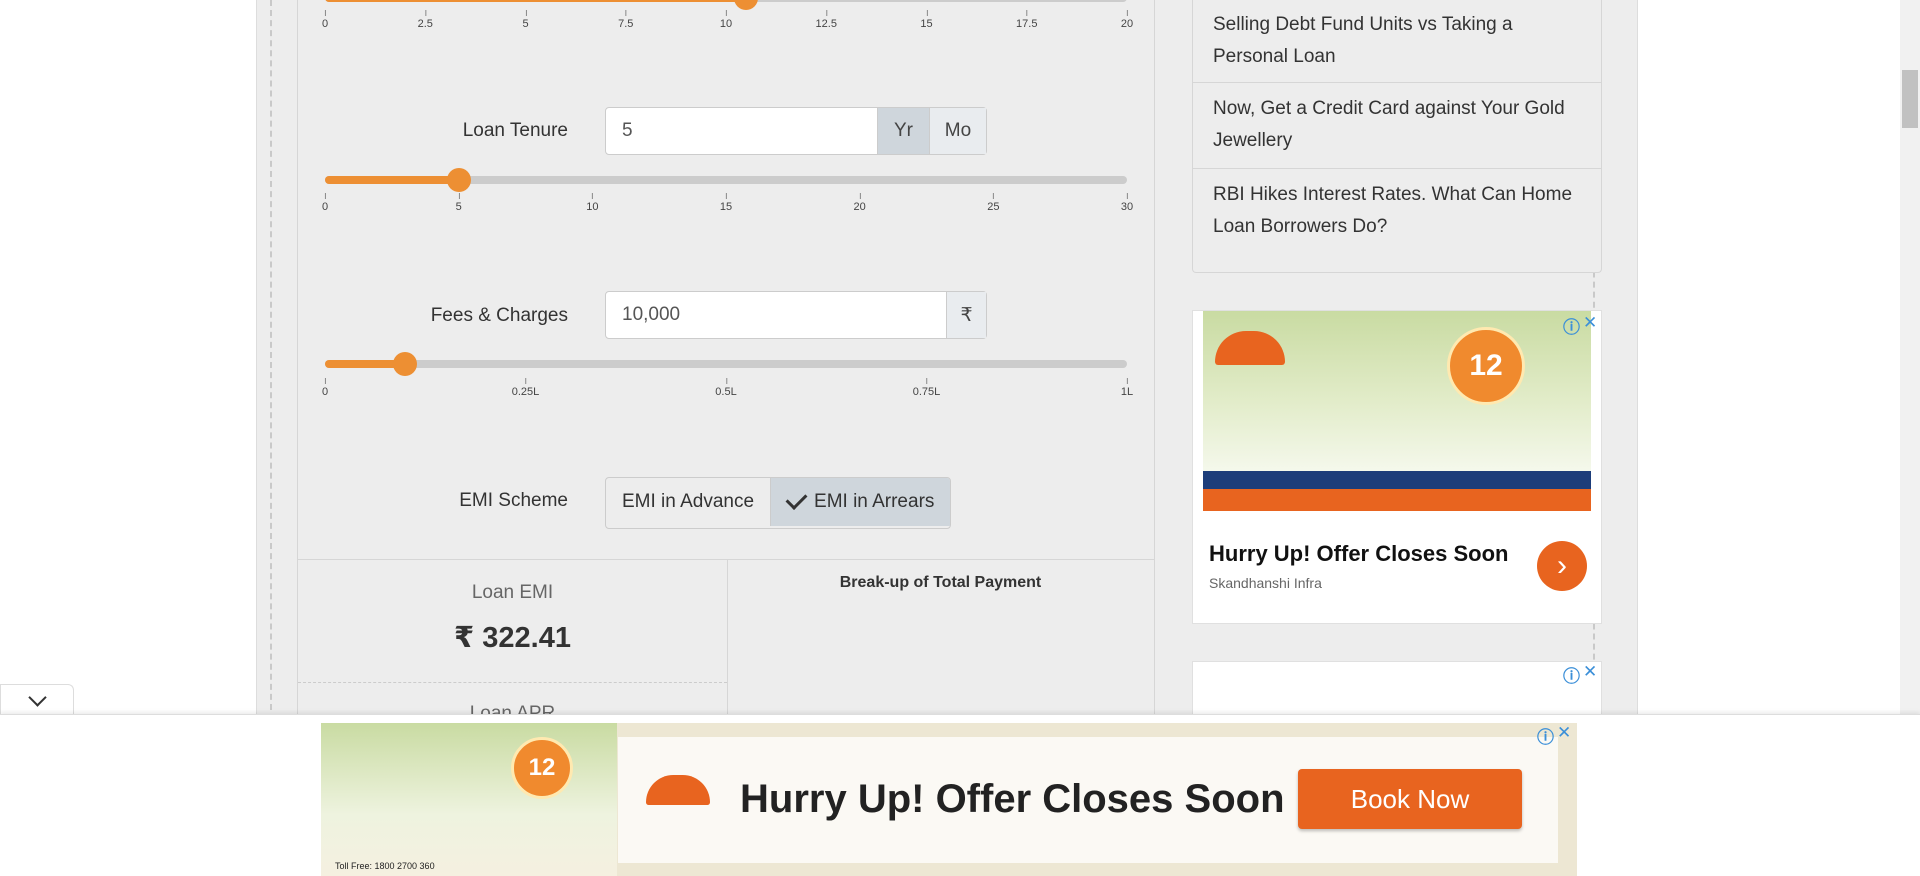 Image resolution: width=1920 pixels, height=876 pixels. I want to click on scale-tick: 0.75L, so click(926, 388).